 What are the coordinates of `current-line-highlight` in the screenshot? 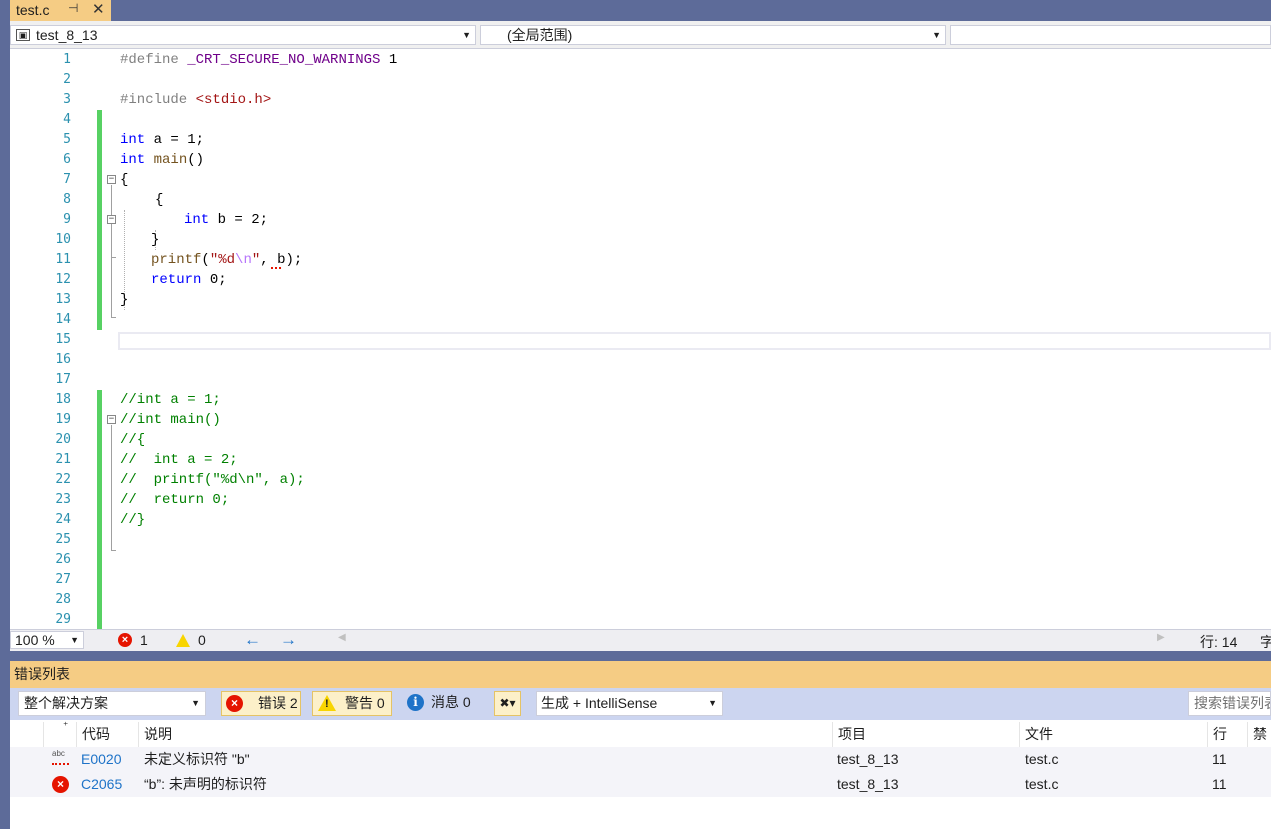 It's located at (694, 341).